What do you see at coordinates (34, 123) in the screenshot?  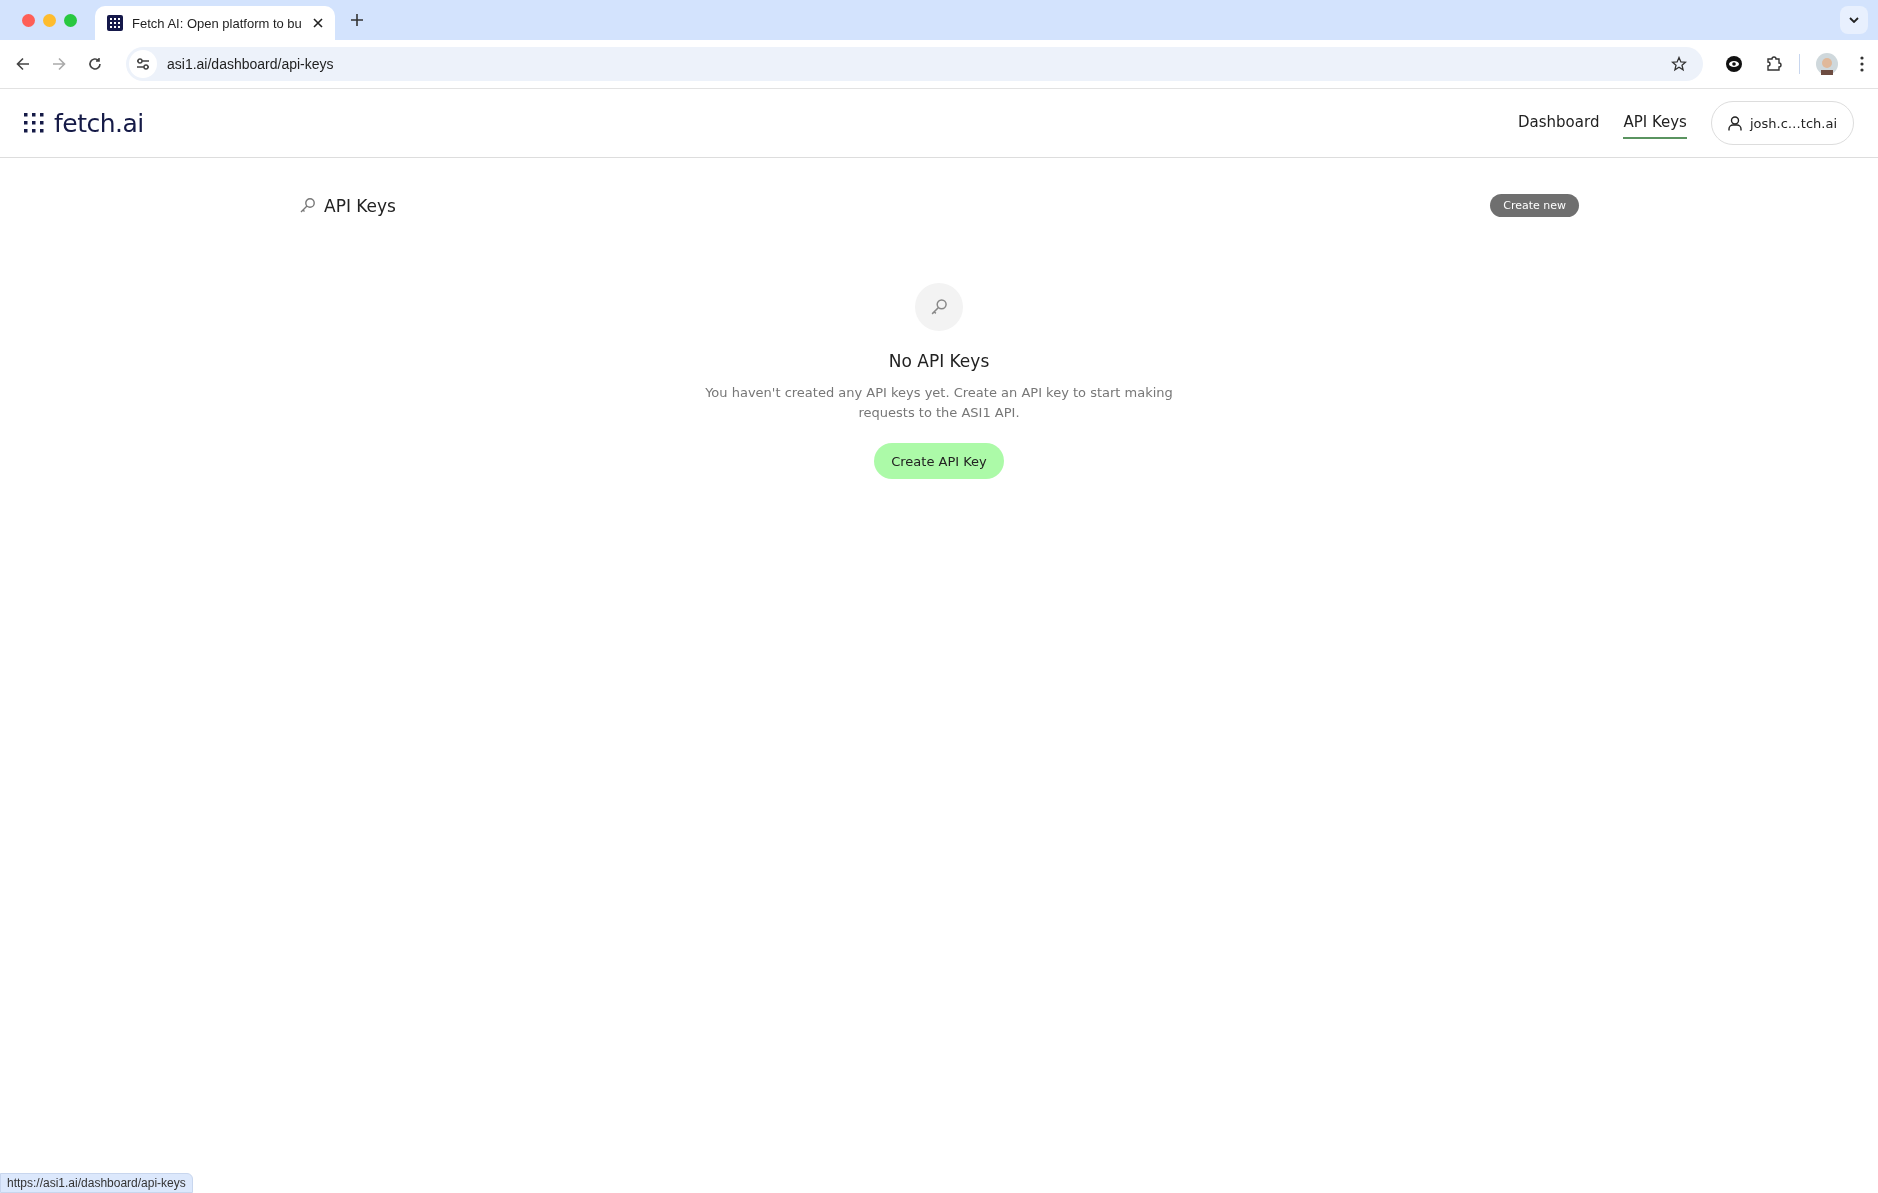 I see `dot-grid-logo-icon` at bounding box center [34, 123].